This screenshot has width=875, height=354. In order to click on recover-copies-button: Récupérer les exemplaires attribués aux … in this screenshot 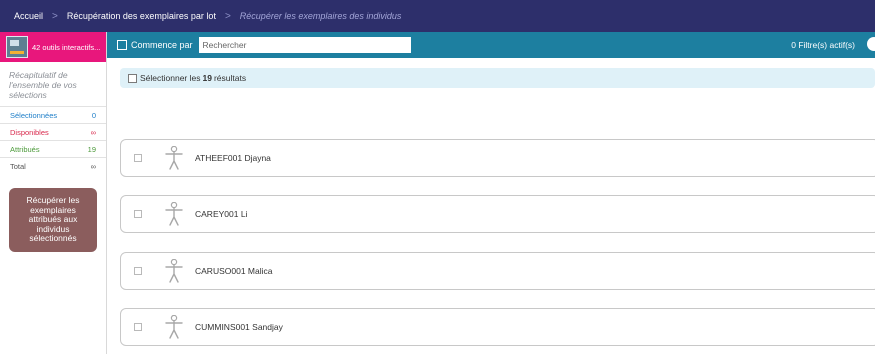, I will do `click(53, 220)`.